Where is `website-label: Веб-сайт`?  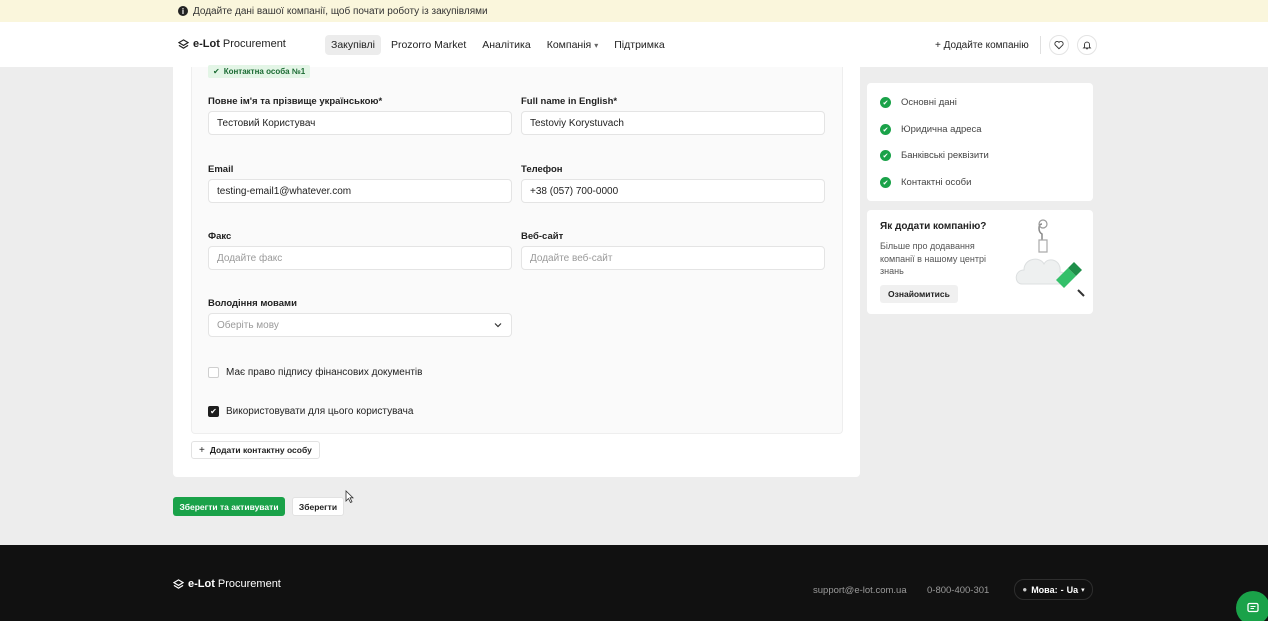
website-label: Веб-сайт is located at coordinates (542, 236).